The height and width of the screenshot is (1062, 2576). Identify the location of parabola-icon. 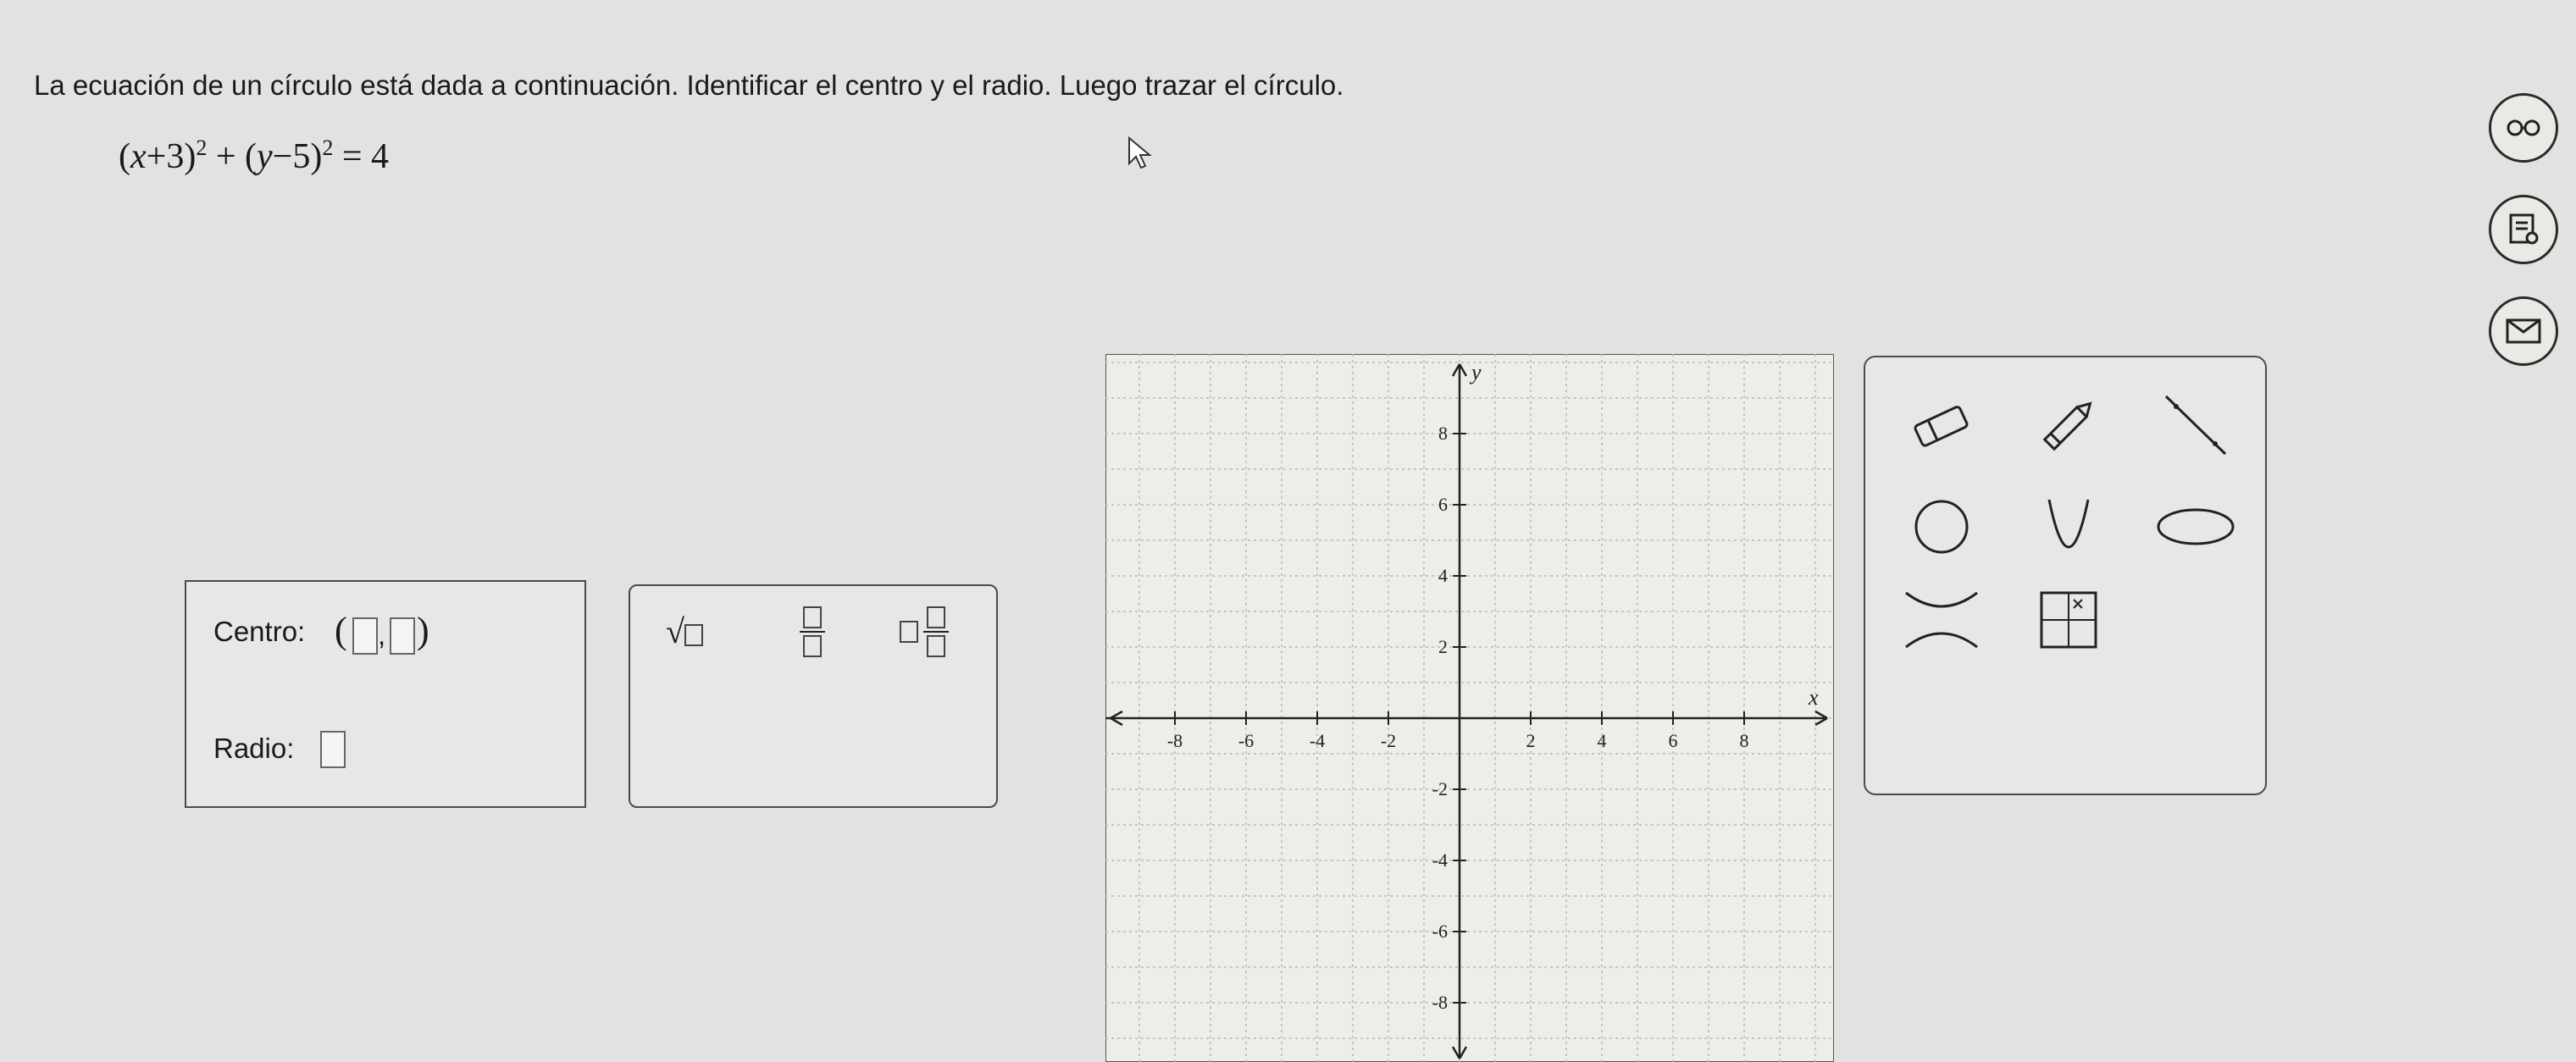
(2068, 524).